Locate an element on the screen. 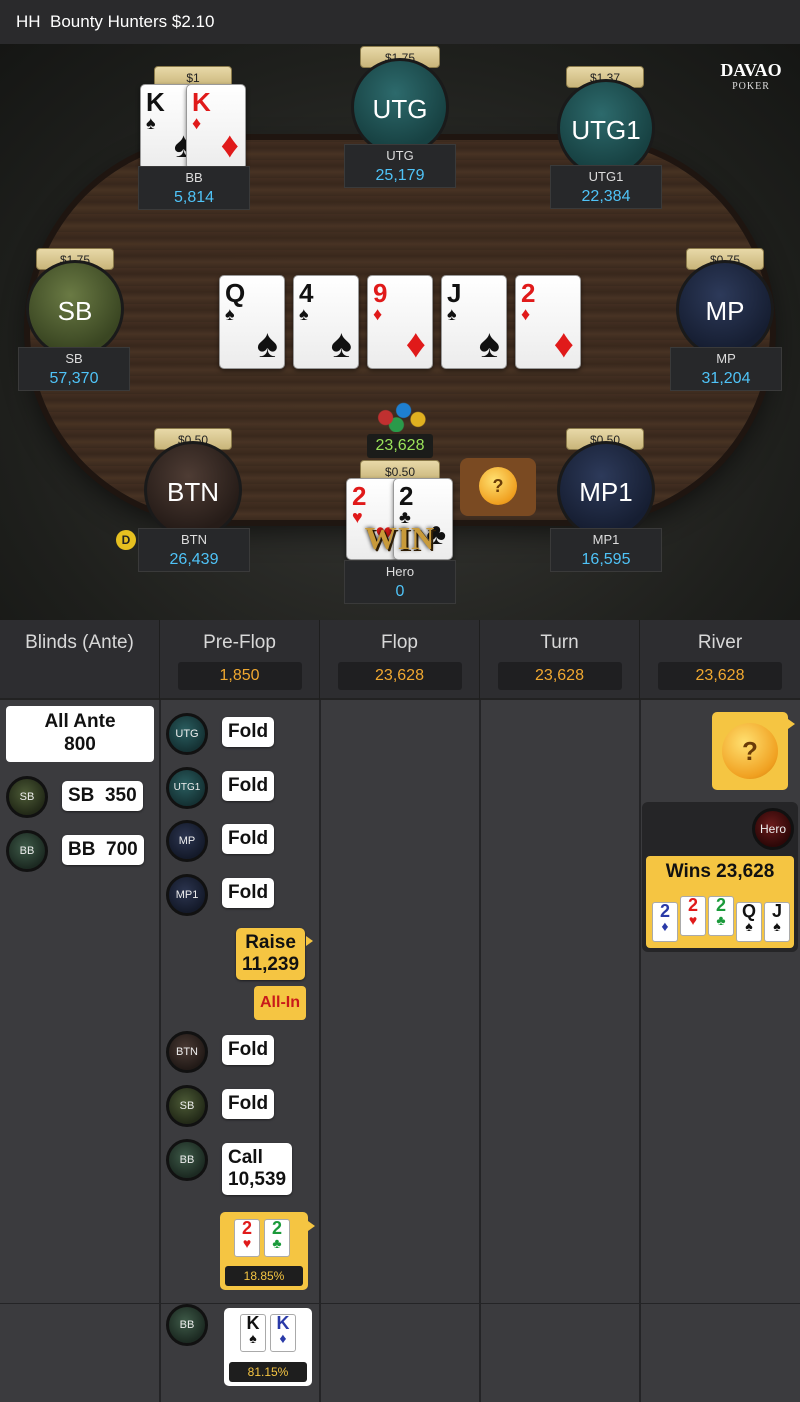  seat-plate-sb: SB 57,370 is located at coordinates (74, 369).